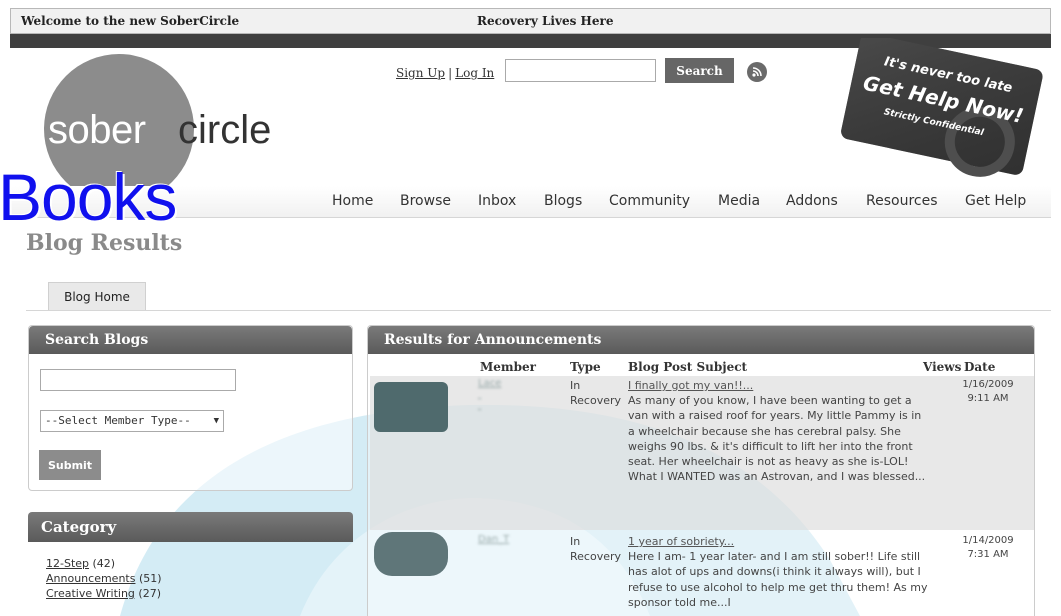 The image size is (1061, 616). Describe the element at coordinates (420, 73) in the screenshot. I see `signup-link: Sign Up` at that location.